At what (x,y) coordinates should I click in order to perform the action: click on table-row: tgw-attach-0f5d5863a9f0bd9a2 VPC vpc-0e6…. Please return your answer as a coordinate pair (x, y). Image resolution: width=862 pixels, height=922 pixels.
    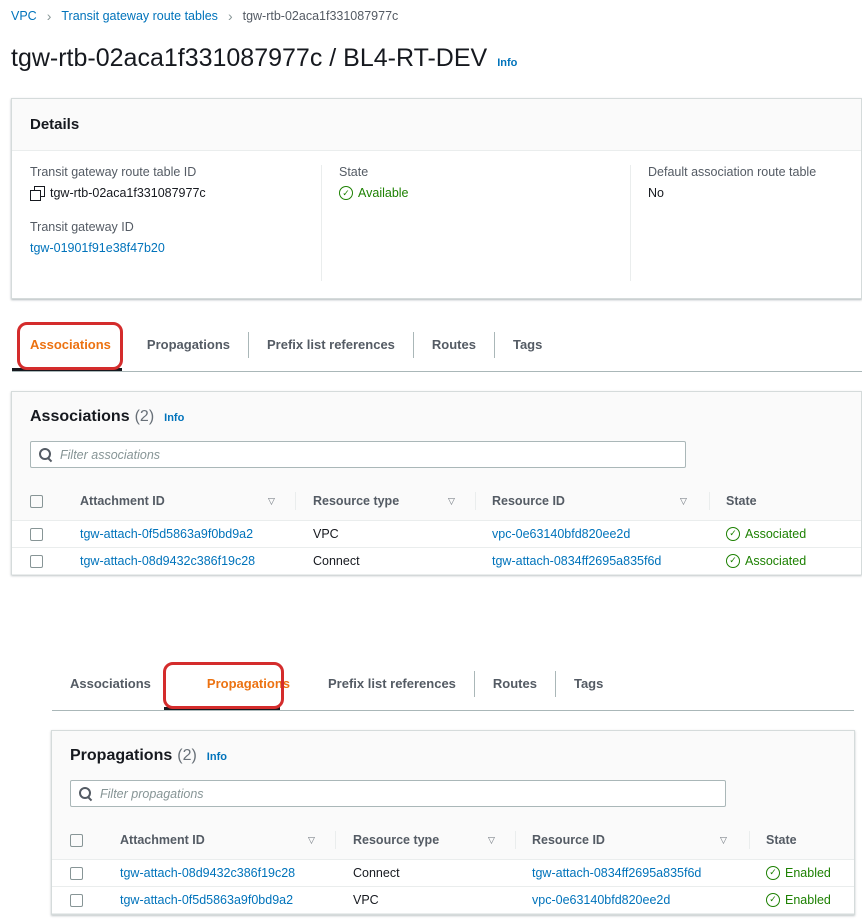
    Looking at the image, I should click on (453, 900).